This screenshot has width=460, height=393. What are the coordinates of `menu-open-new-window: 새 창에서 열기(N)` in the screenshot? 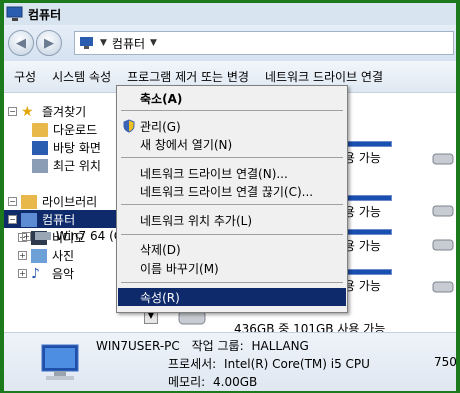 It's located at (232, 144).